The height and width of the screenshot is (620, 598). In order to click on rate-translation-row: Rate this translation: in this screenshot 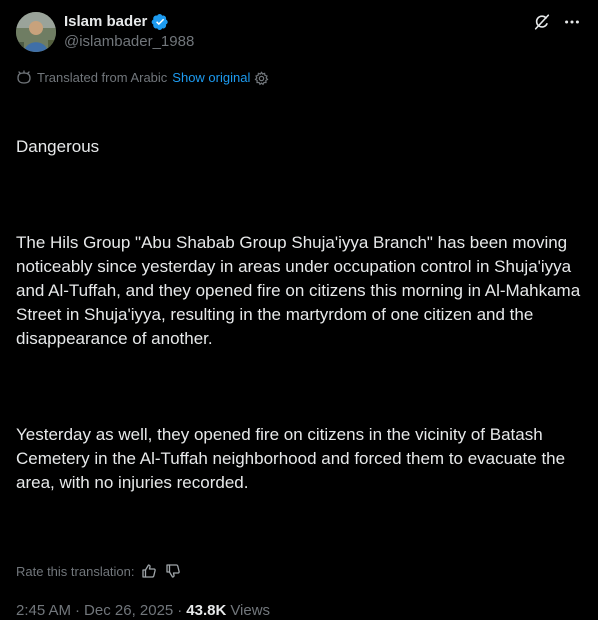, I will do `click(299, 571)`.